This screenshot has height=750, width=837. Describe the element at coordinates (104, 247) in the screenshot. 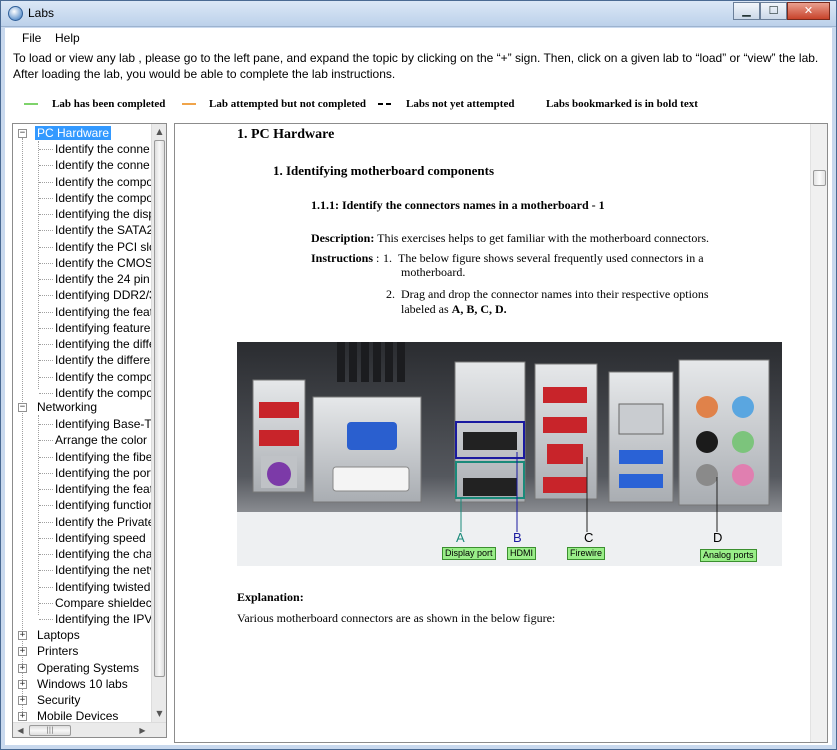

I see `tree-item-pc-hardware-lab: Identify the PCI slc` at that location.